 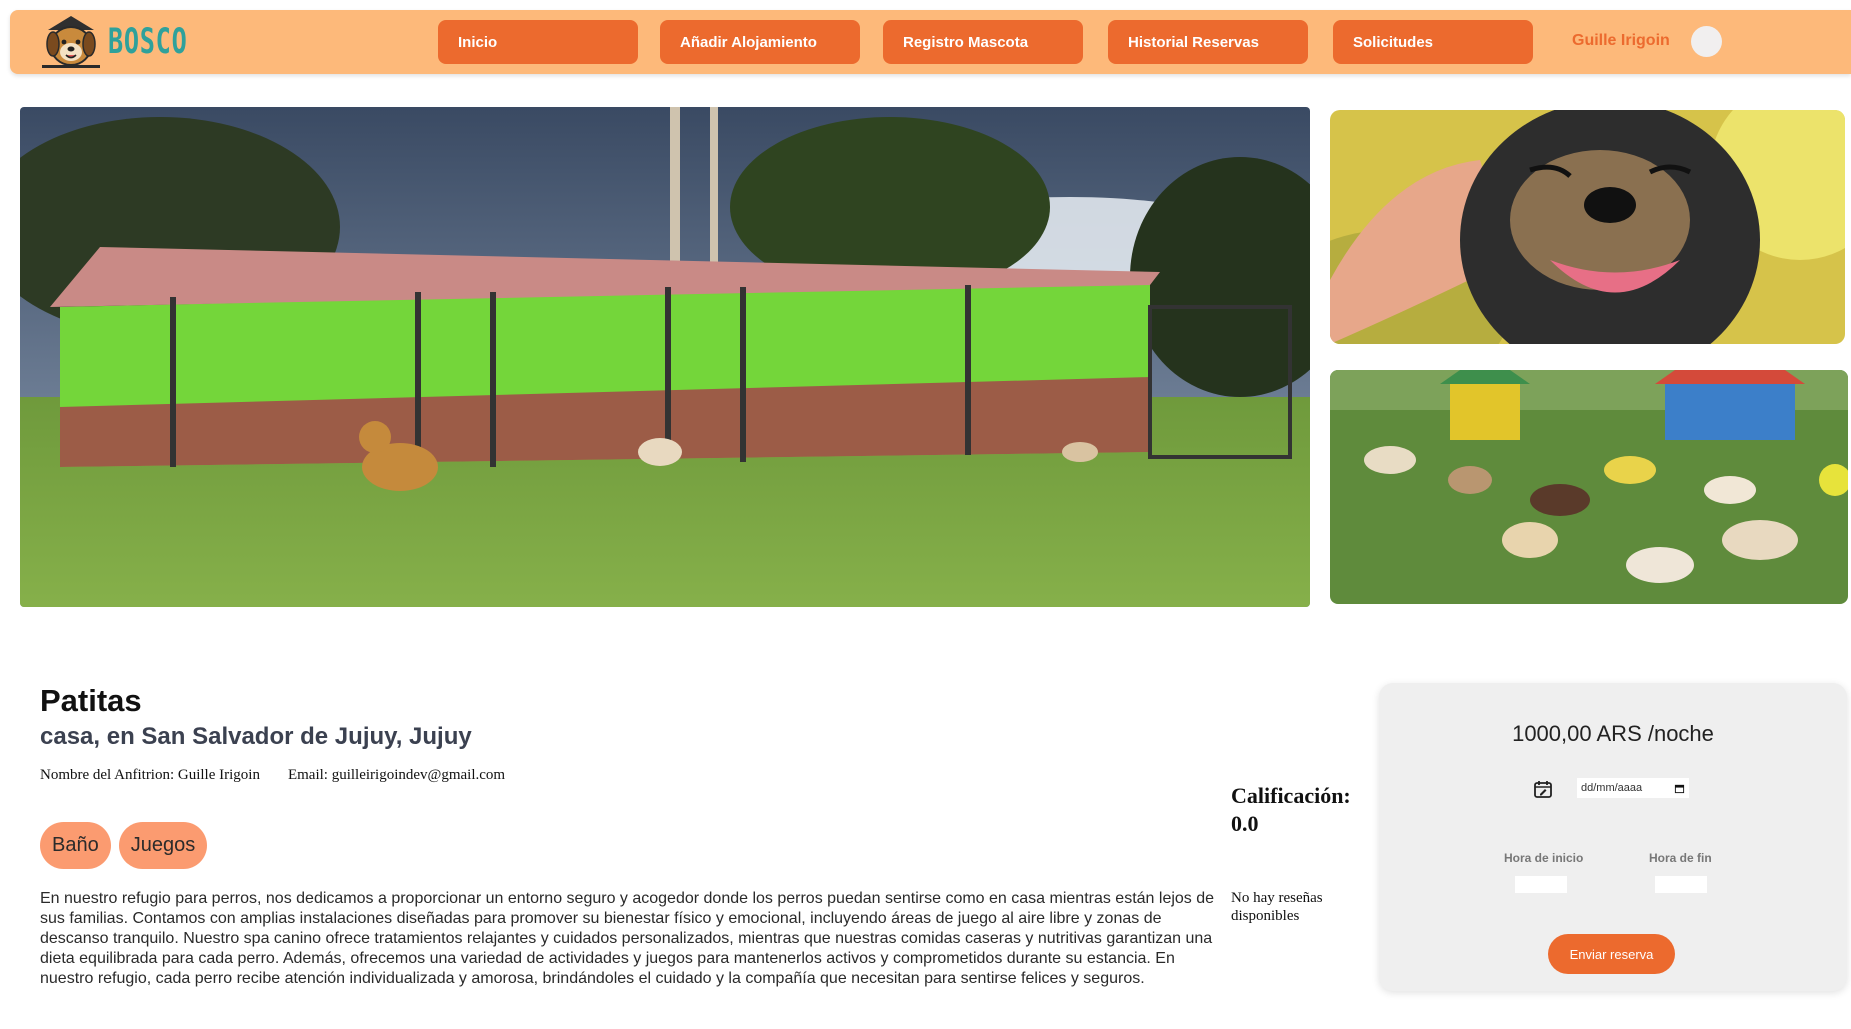 I want to click on listing-title: Patitas, so click(x=91, y=700).